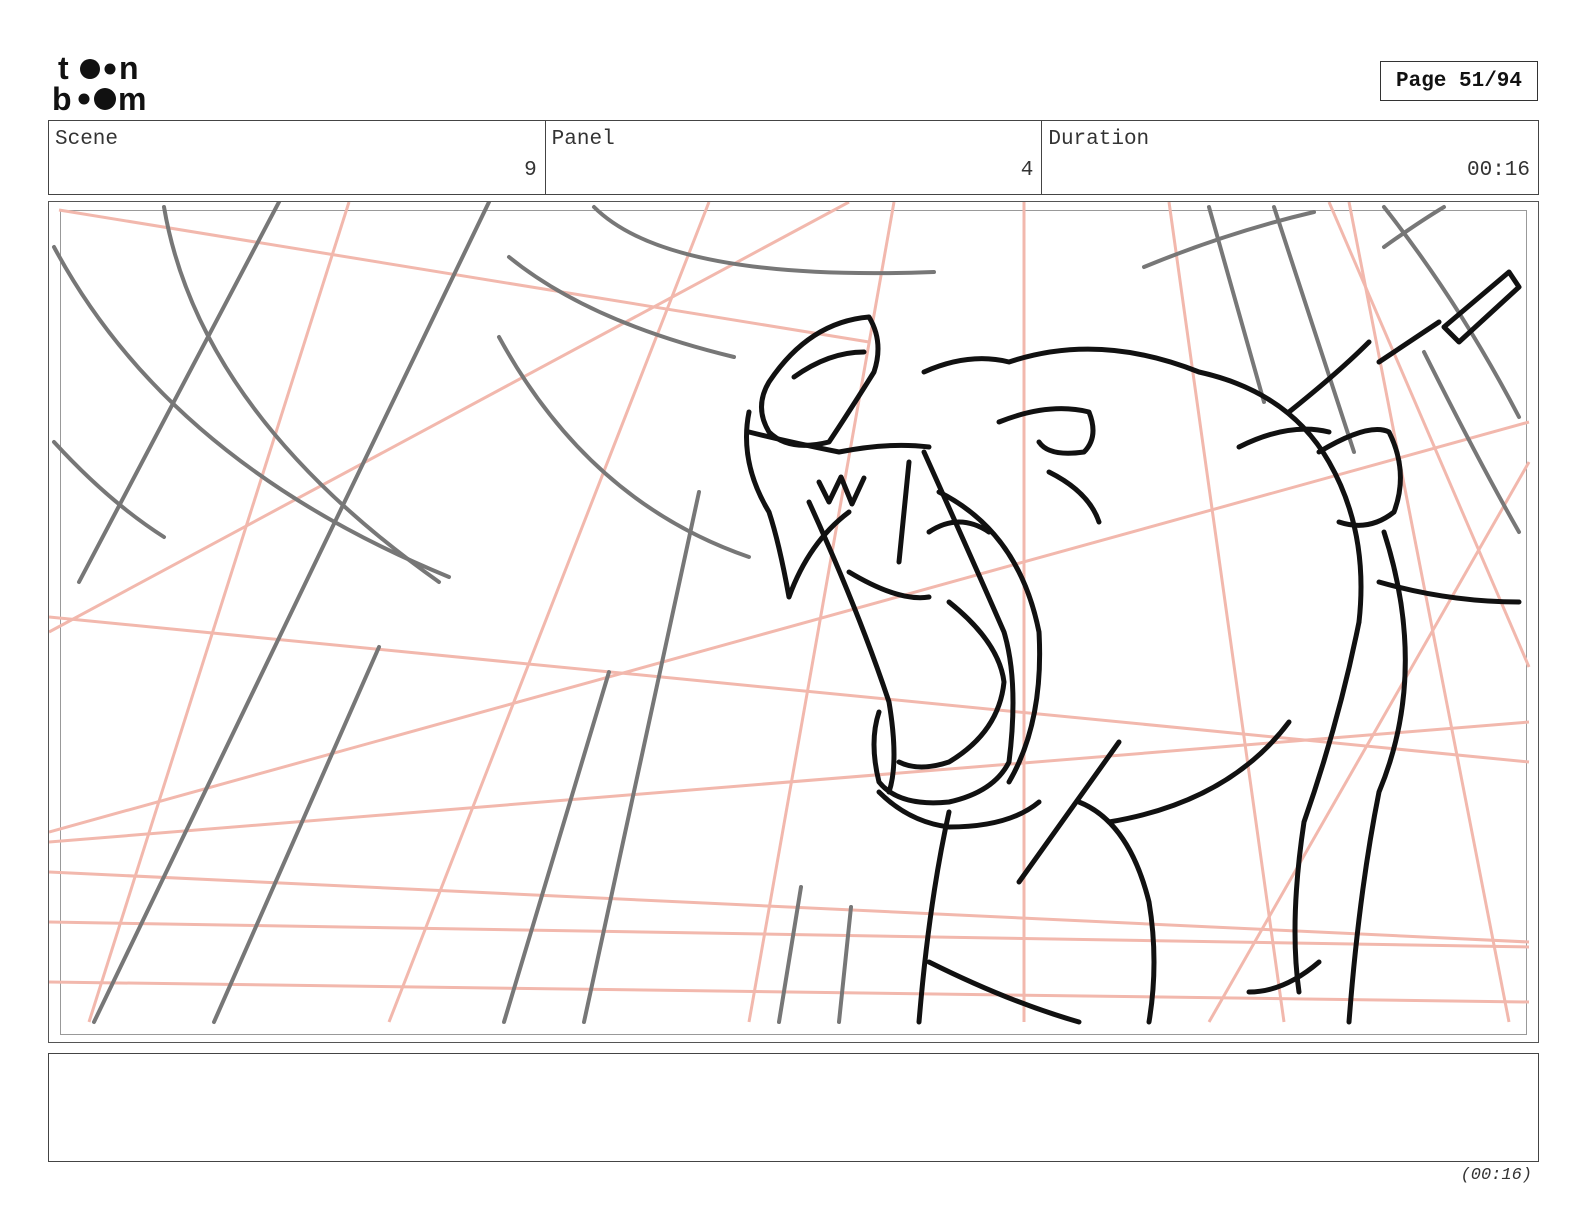 Image resolution: width=1584 pixels, height=1224 pixels. I want to click on panel-notes-box, so click(793, 1107).